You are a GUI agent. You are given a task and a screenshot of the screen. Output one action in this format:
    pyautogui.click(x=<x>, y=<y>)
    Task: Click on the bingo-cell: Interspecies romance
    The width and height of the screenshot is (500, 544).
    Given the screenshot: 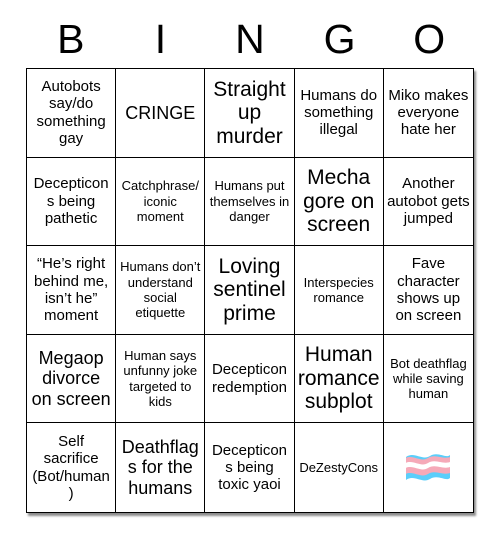 What is the action you would take?
    pyautogui.click(x=339, y=290)
    